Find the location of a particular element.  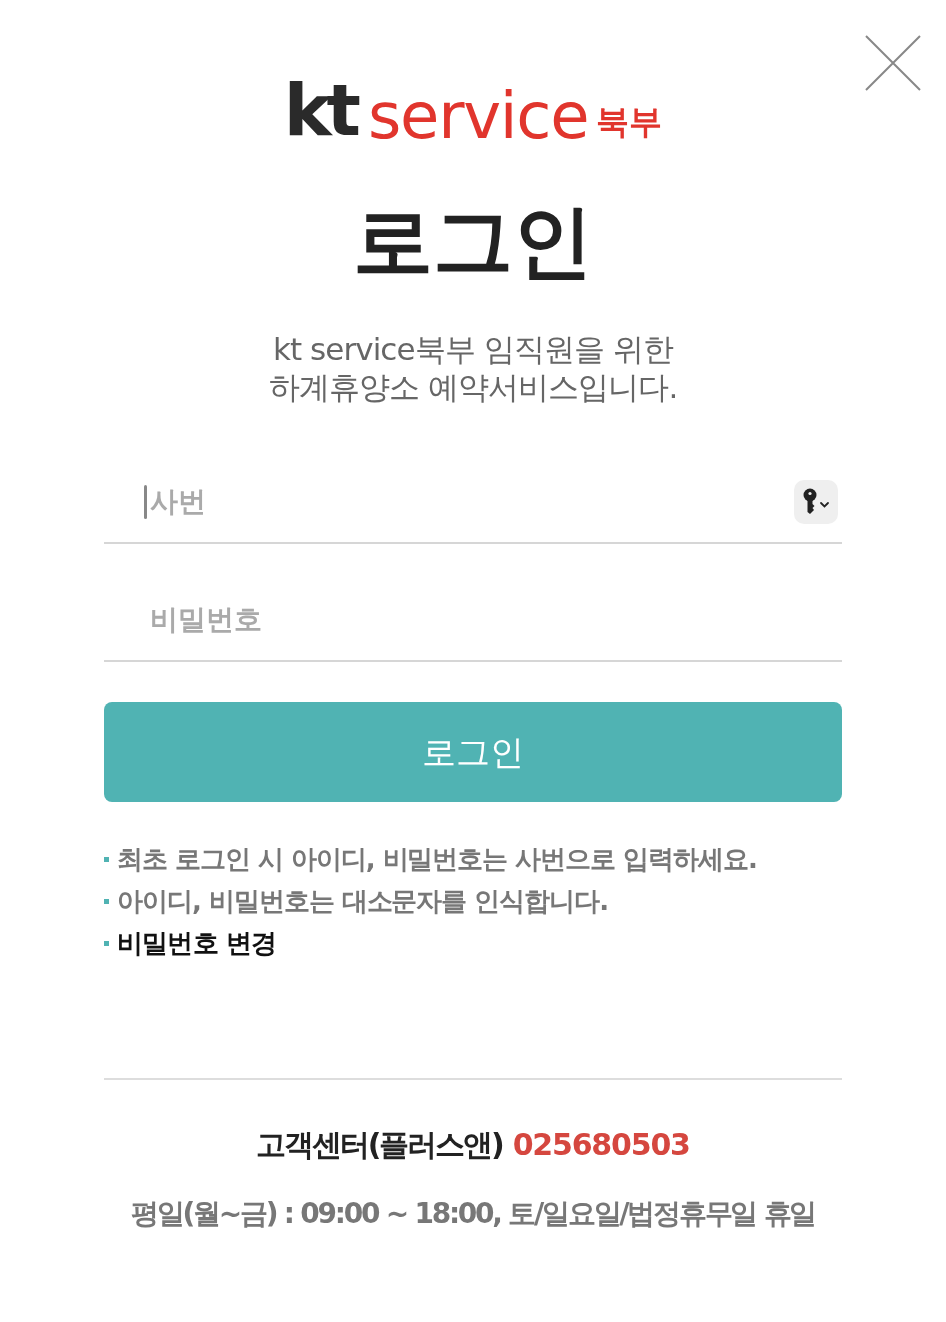

change-password-link: 비밀번호 변경 is located at coordinates (197, 943).